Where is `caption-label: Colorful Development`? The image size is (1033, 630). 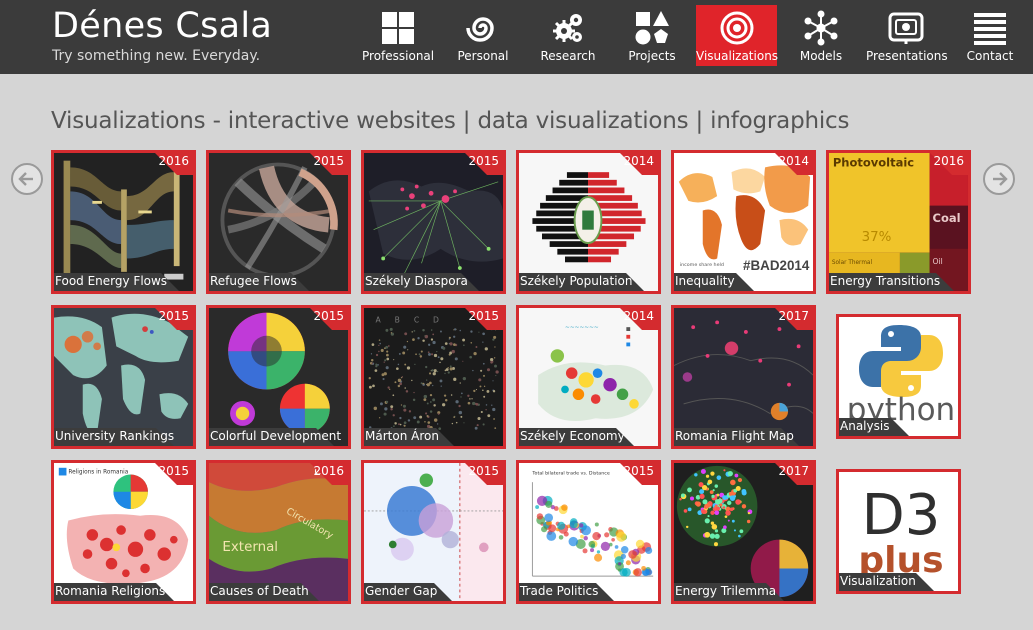 caption-label: Colorful Development is located at coordinates (276, 436).